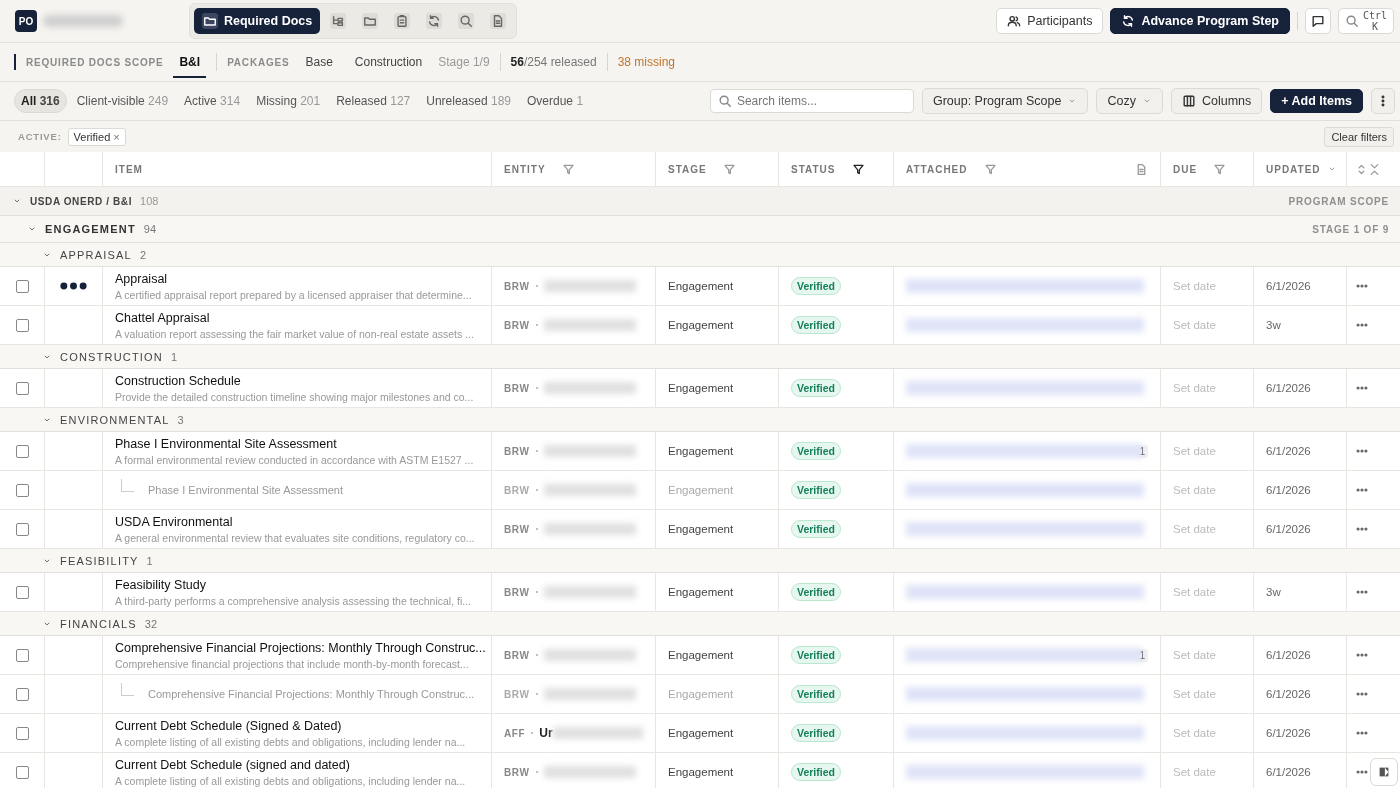  Describe the element at coordinates (290, 725) in the screenshot. I see `item-title: Current Debt Schedule (Signed & Dated)` at that location.